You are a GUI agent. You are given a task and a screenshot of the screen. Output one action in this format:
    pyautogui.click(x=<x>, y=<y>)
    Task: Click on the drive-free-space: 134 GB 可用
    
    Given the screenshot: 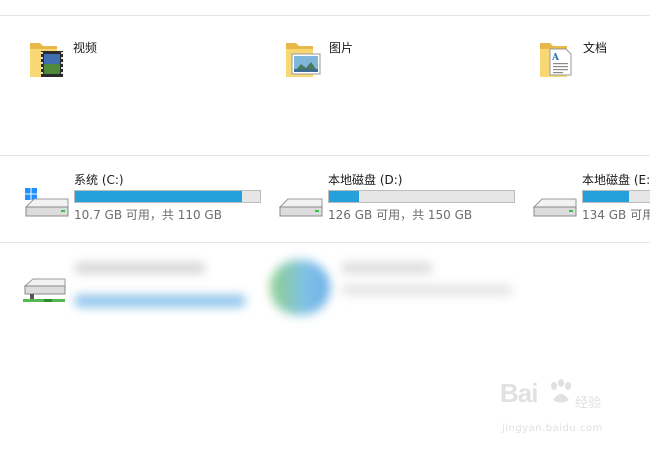 What is the action you would take?
    pyautogui.click(x=616, y=215)
    